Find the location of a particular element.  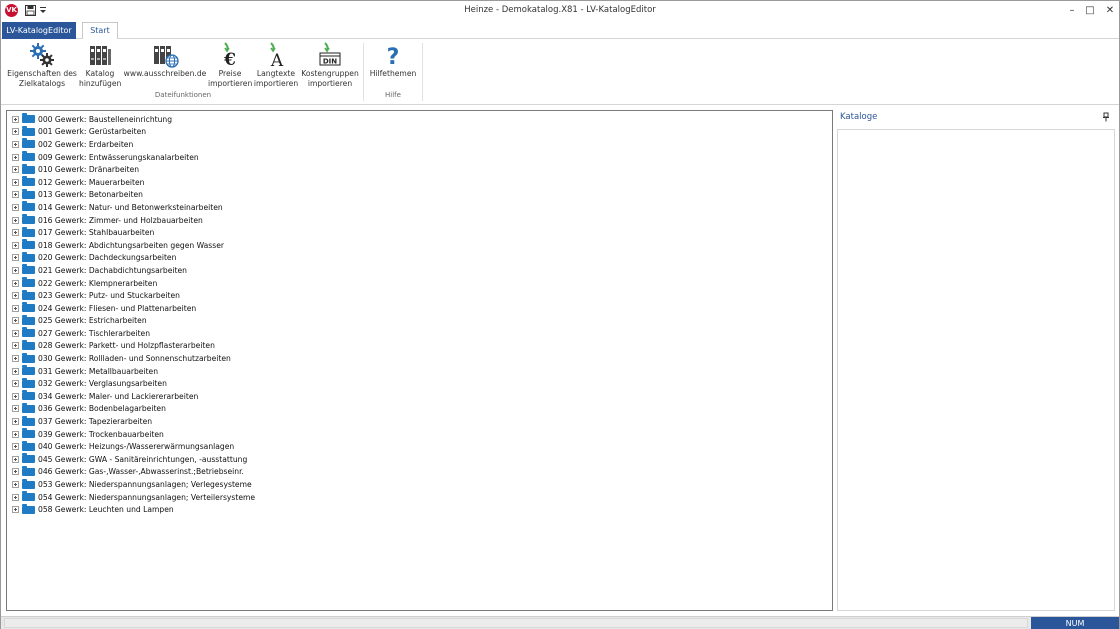

tree-item-label: 009 Gewerk: Entwässerungskanalarbeiten is located at coordinates (118, 157).